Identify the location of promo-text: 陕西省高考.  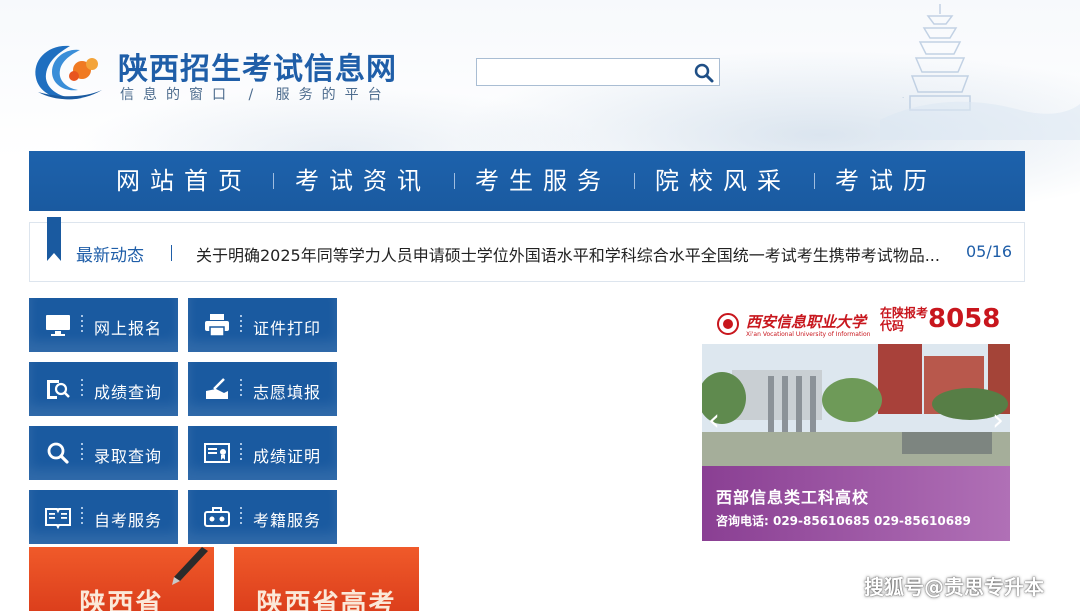
(326, 600).